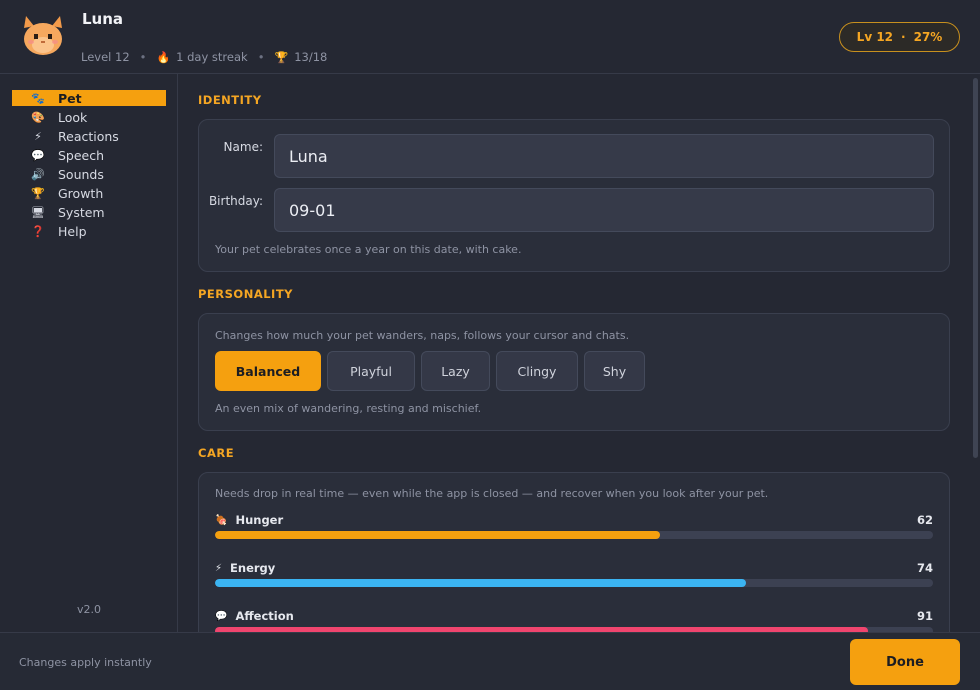  Describe the element at coordinates (43, 35) in the screenshot. I see `pet-avatar` at that location.